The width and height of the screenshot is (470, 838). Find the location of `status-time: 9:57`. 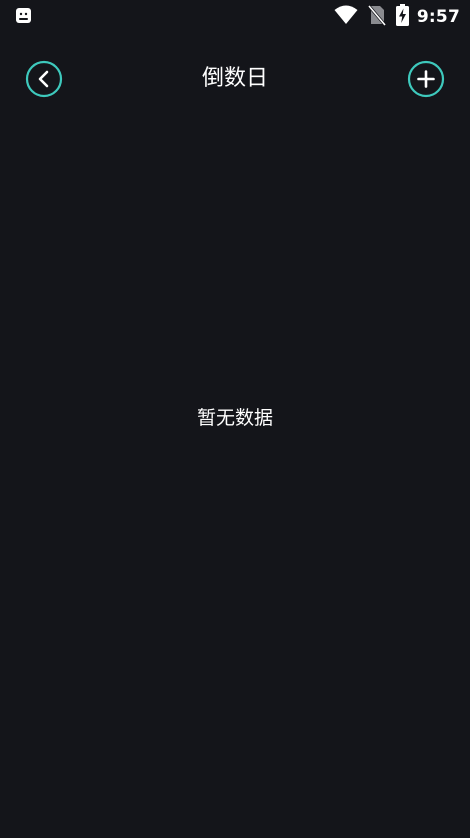

status-time: 9:57 is located at coordinates (438, 17).